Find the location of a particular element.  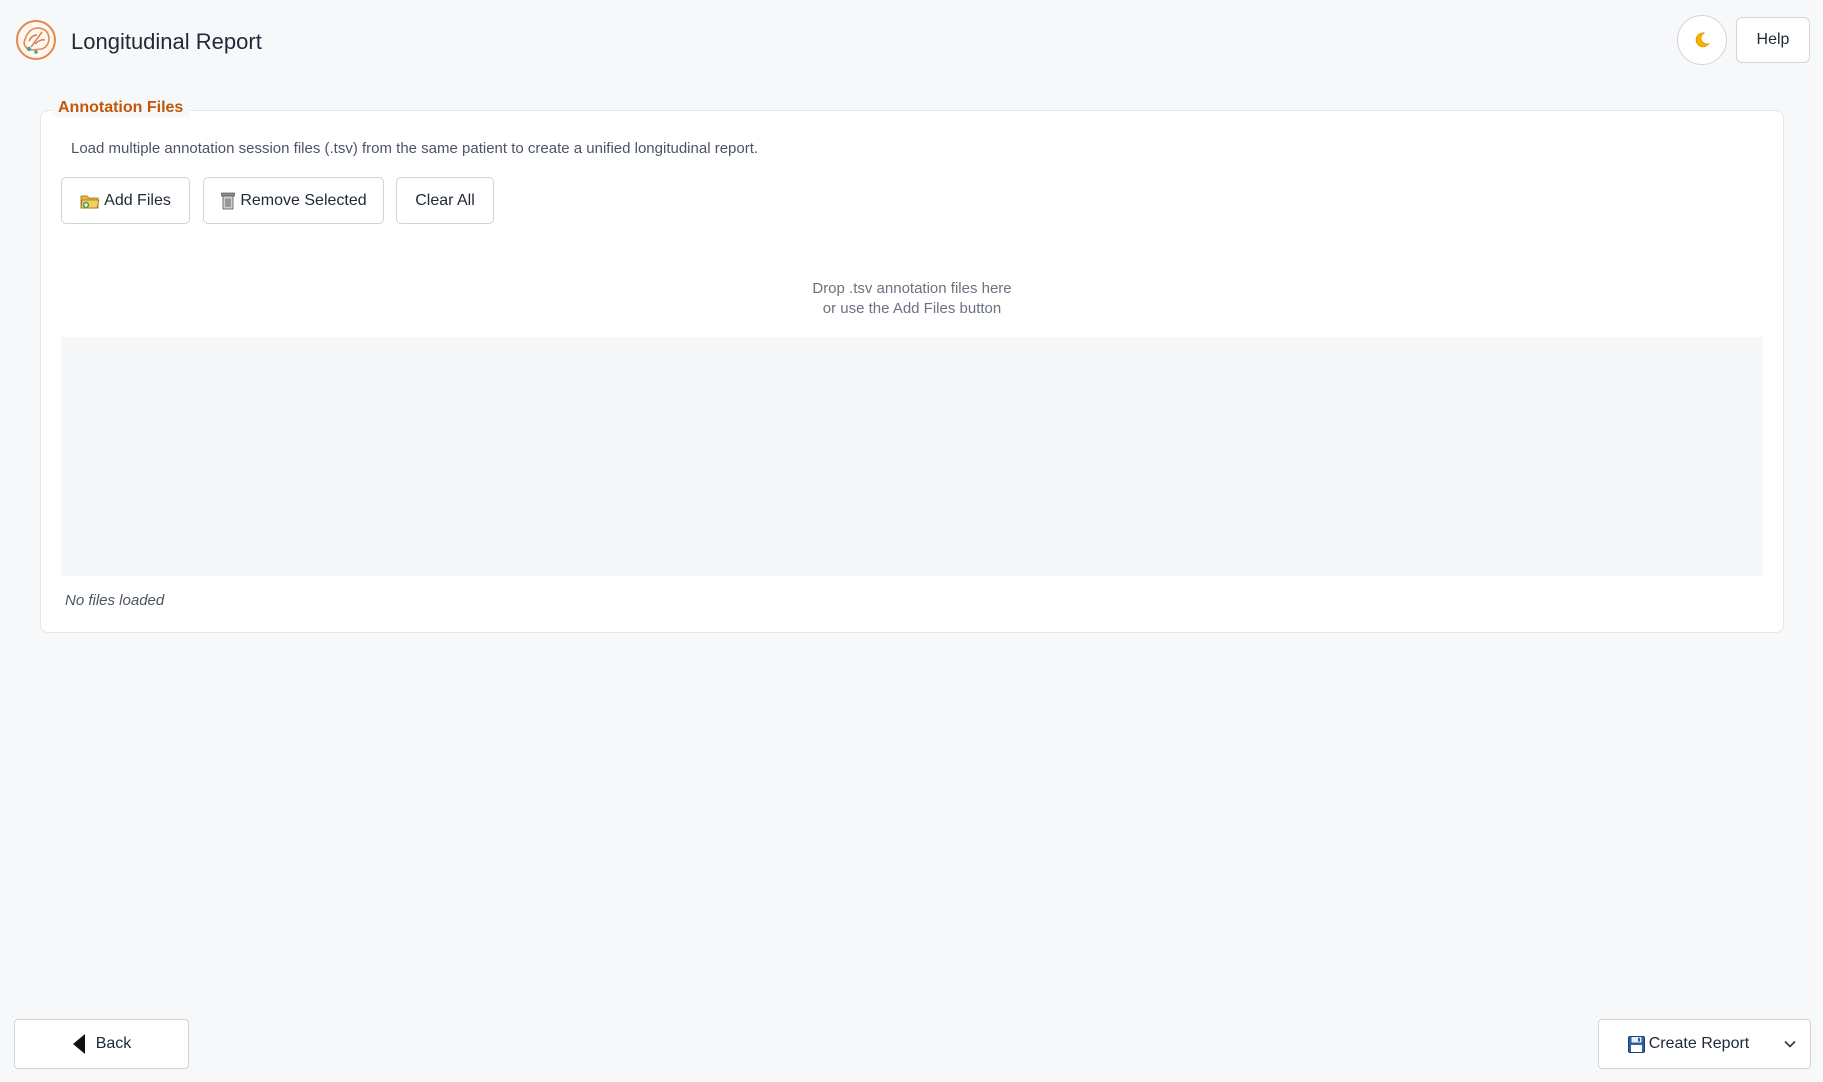

drop-hint-line-1: Drop .tsv annotation files here is located at coordinates (912, 288).